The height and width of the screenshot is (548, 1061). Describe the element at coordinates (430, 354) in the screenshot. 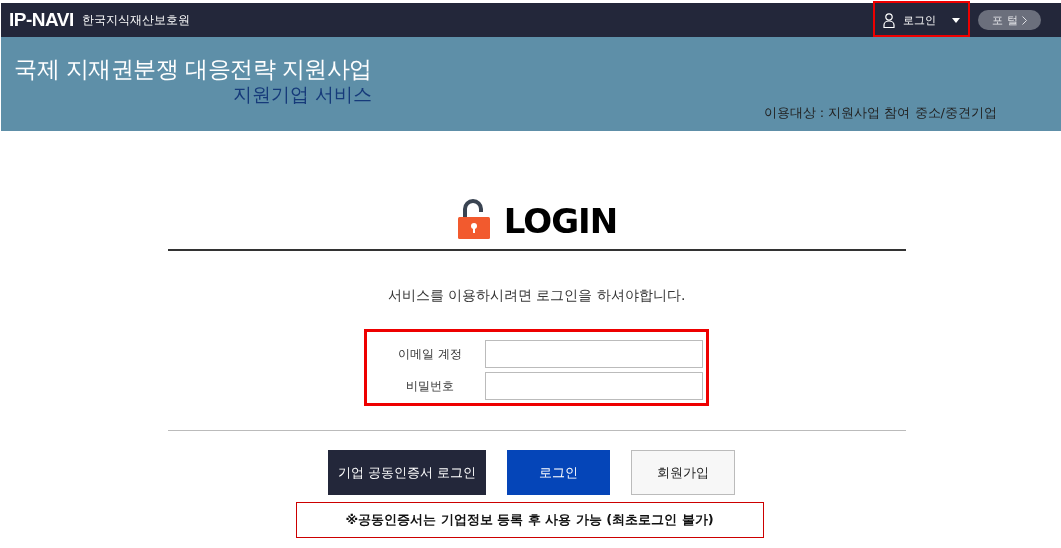

I see `field-label: 이메일 계정` at that location.